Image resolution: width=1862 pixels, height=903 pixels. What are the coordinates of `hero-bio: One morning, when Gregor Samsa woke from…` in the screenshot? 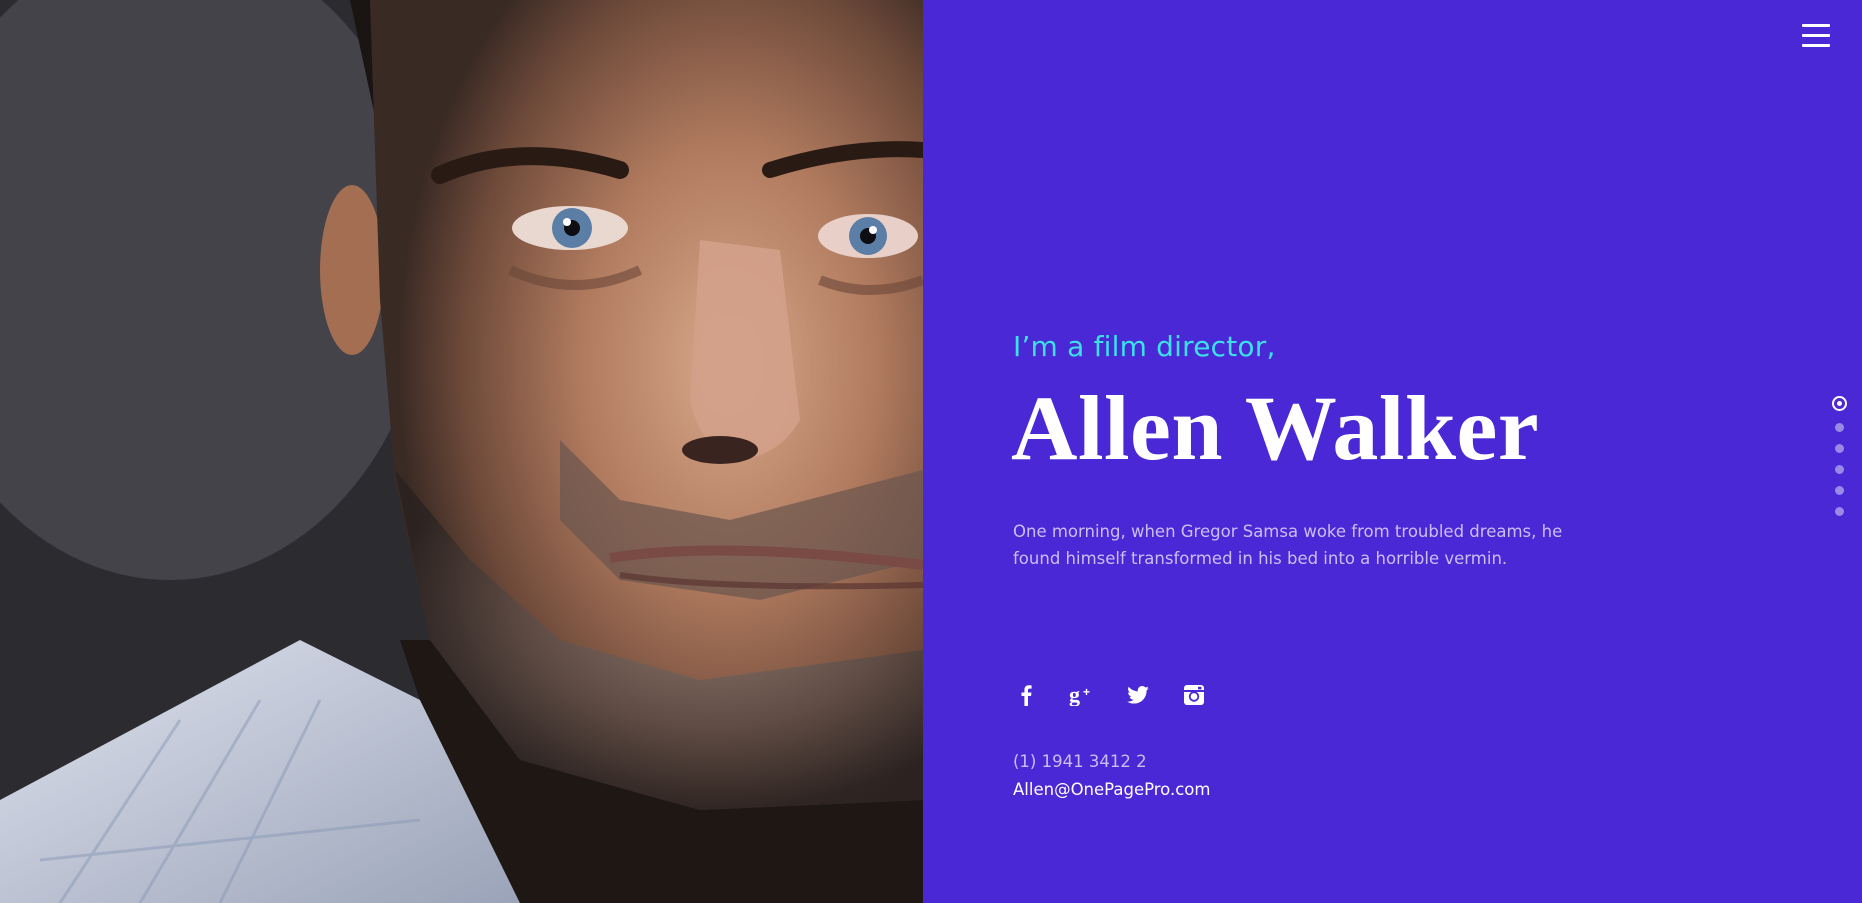 It's located at (1288, 545).